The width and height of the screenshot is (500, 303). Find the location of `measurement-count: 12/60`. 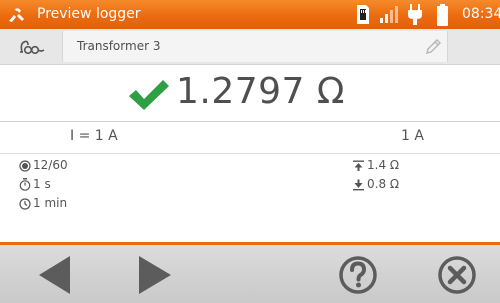

measurement-count: 12/60 is located at coordinates (43, 165).